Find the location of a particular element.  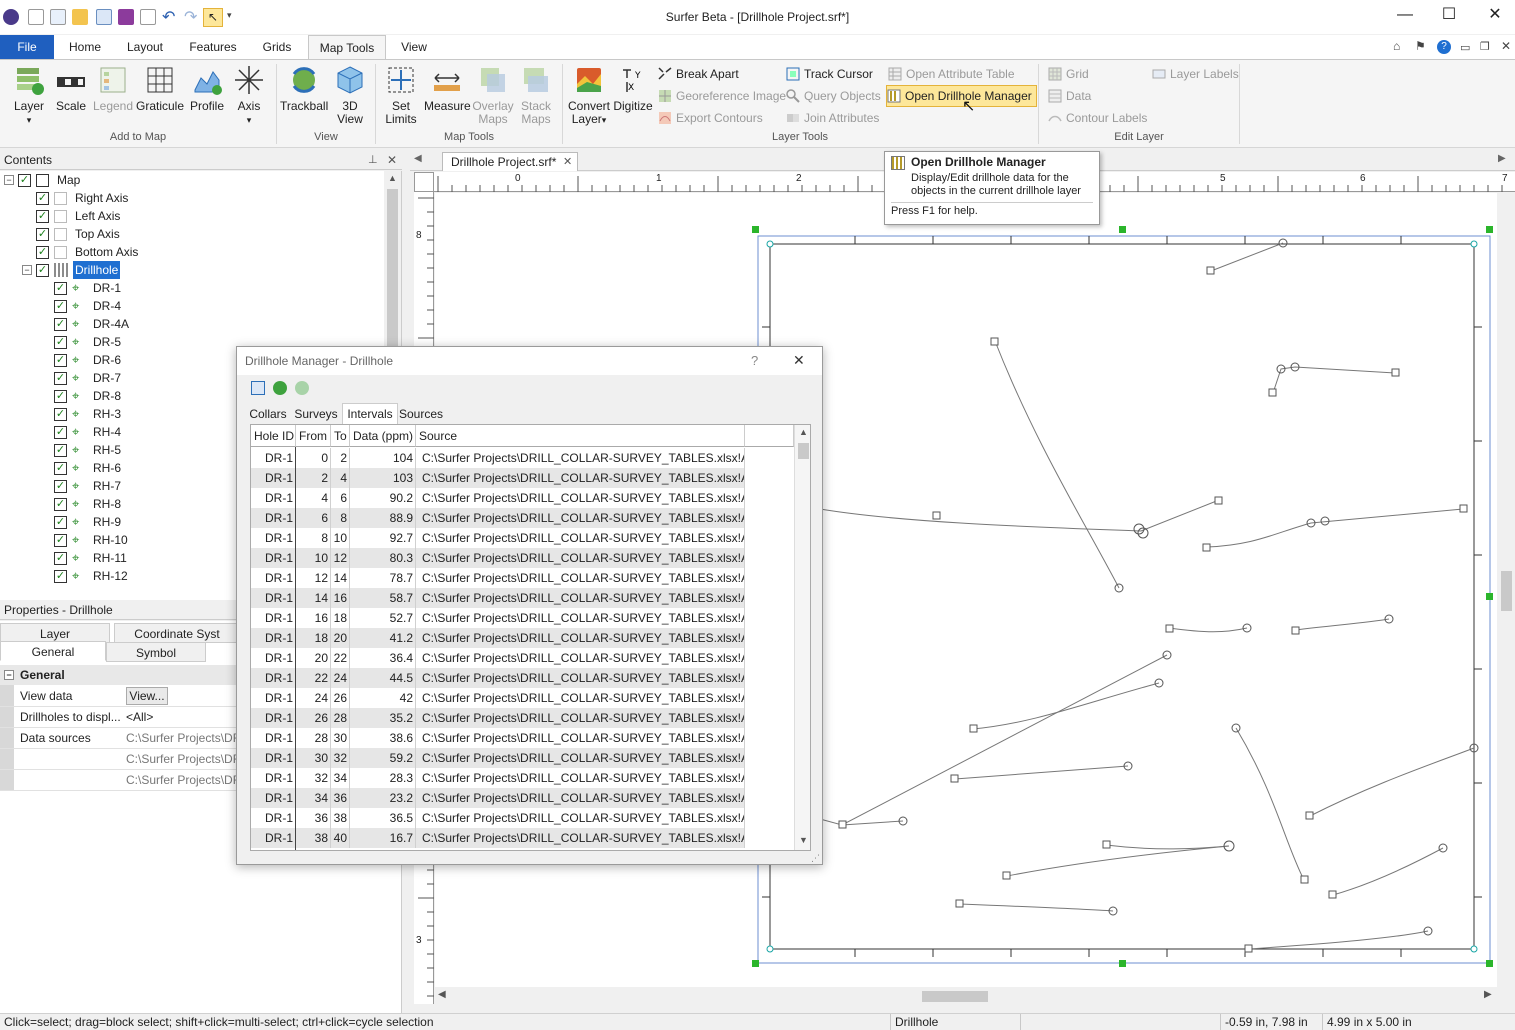

table-cell: 52.7 is located at coordinates (383, 618).